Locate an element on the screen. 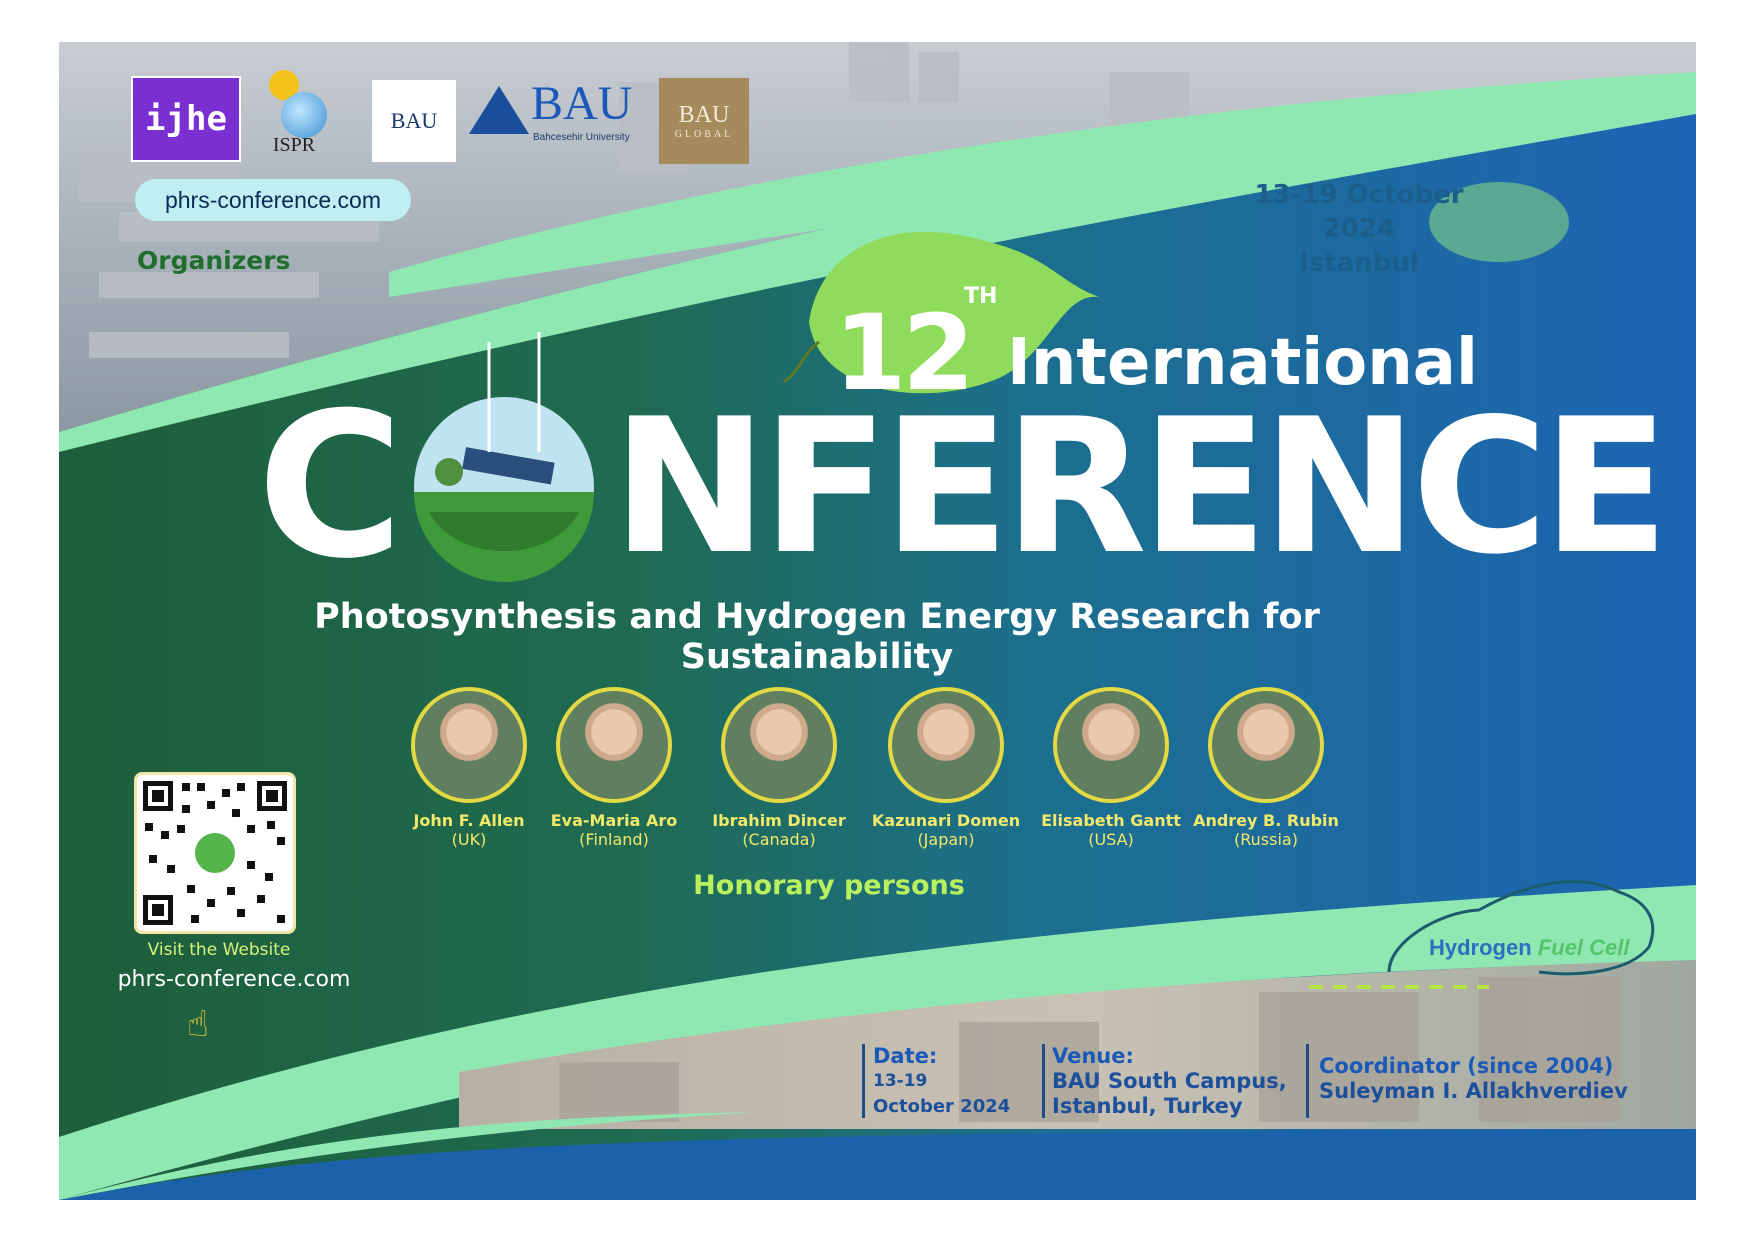 The width and height of the screenshot is (1755, 1240). bau-global-label: BAU is located at coordinates (704, 115).